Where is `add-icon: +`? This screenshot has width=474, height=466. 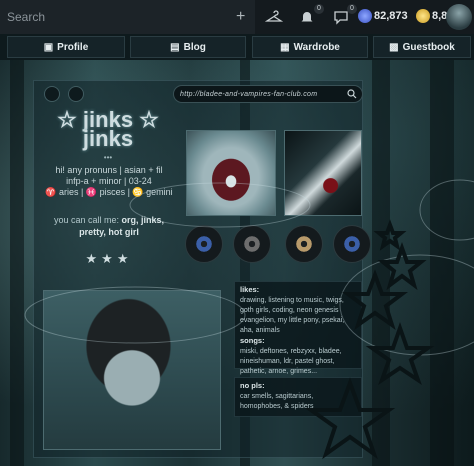 add-icon: + is located at coordinates (240, 17).